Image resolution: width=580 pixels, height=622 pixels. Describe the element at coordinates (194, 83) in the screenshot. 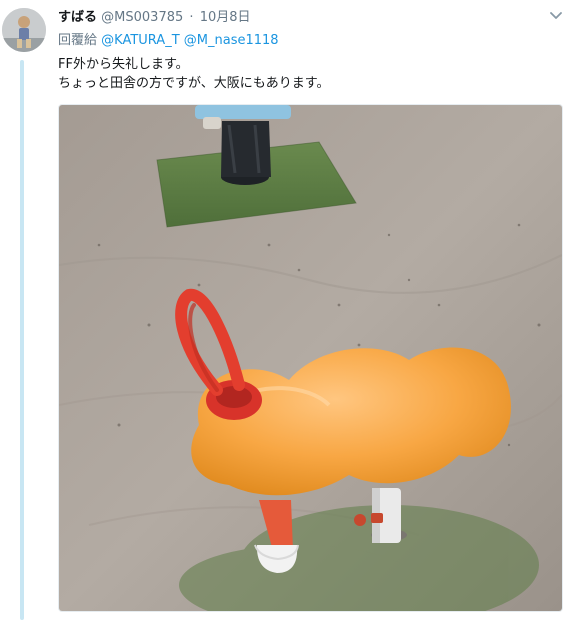

I see `tweet-text-line: ちょっと田舎の方ですが、大阪にもあります。` at that location.